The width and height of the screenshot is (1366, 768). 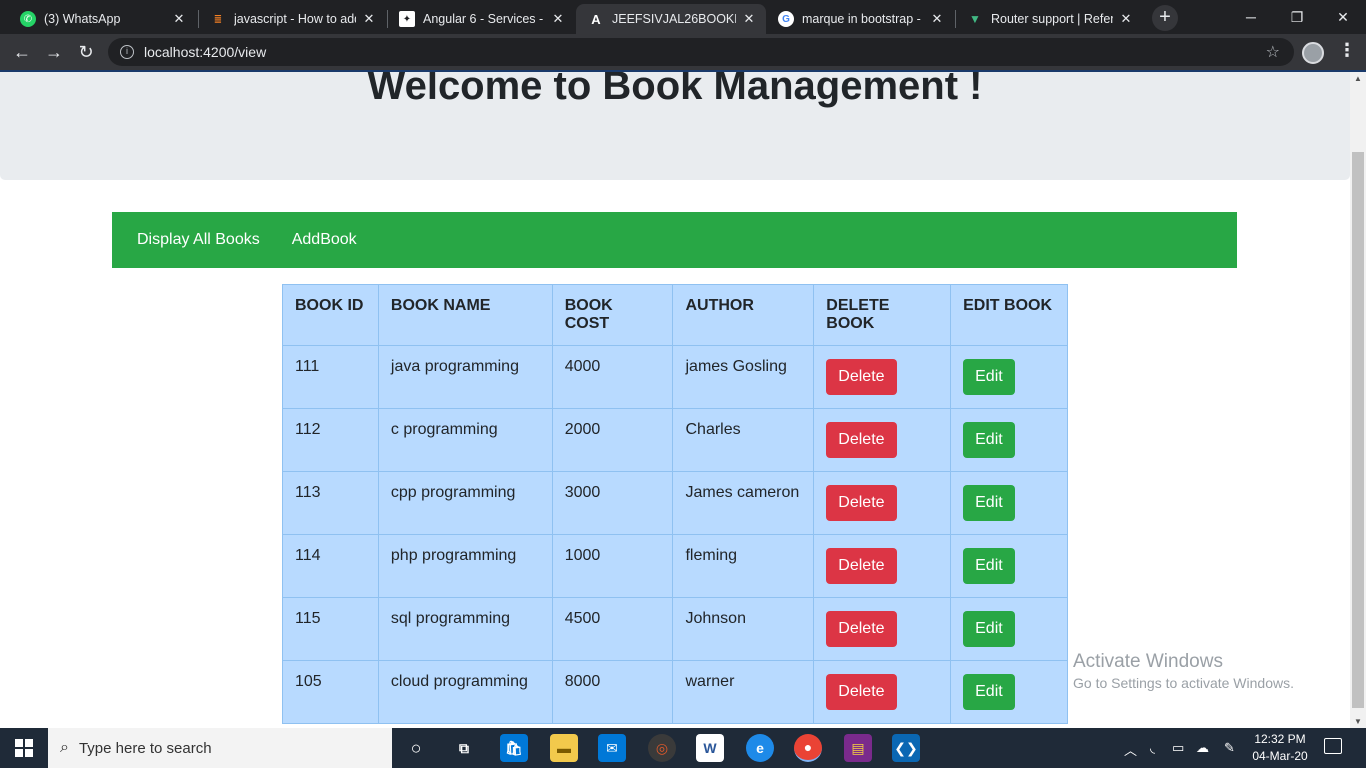 What do you see at coordinates (465, 440) in the screenshot?
I see `cell-book-name: c programming` at bounding box center [465, 440].